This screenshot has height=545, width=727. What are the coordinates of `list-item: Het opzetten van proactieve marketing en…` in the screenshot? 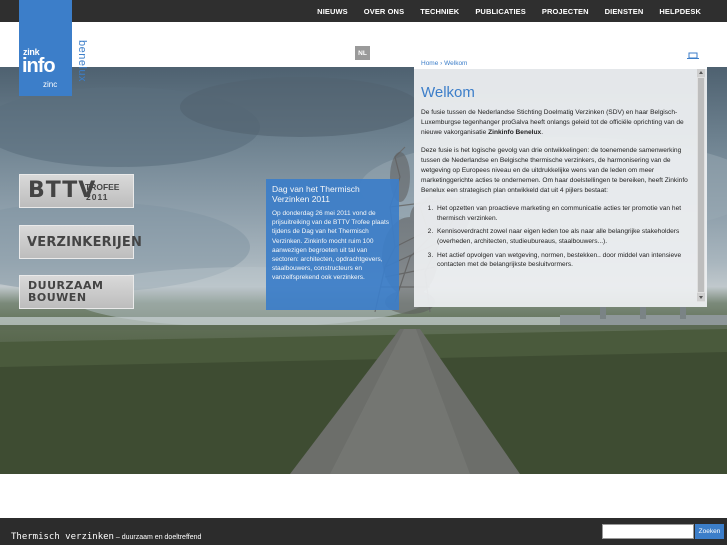 It's located at (565, 214).